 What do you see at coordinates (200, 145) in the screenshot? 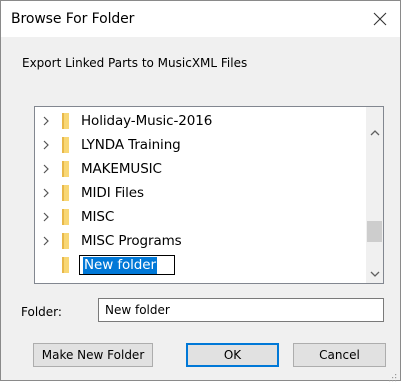
I see `tree-item: LYNDA Training` at bounding box center [200, 145].